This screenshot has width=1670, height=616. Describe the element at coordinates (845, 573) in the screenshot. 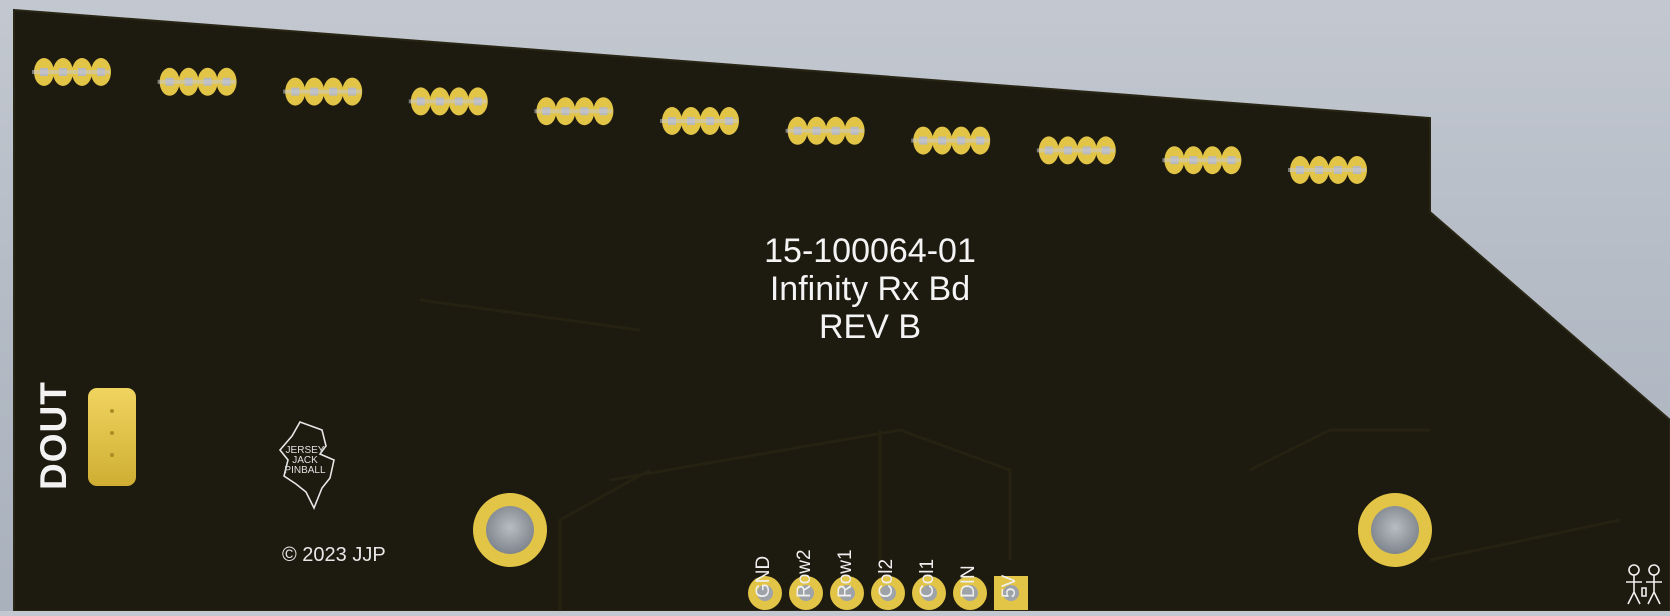

I see `pin-label-row1: Row1` at that location.